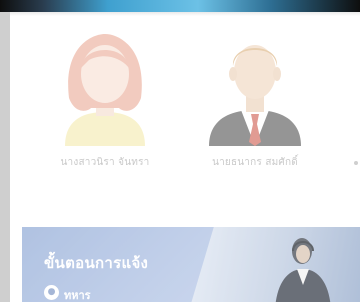 The height and width of the screenshot is (302, 360). Describe the element at coordinates (356, 163) in the screenshot. I see `next-profile-partial` at that location.